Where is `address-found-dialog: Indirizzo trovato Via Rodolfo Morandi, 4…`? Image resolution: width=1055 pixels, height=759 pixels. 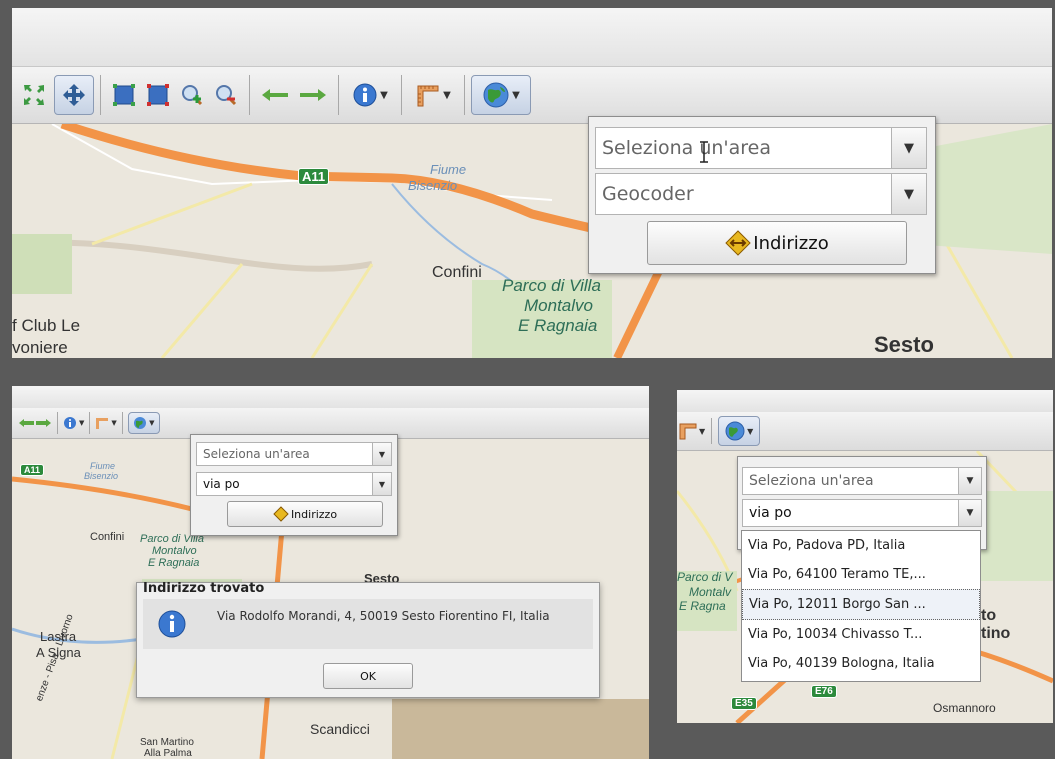 address-found-dialog: Indirizzo trovato Via Rodolfo Morandi, 4… is located at coordinates (368, 639).